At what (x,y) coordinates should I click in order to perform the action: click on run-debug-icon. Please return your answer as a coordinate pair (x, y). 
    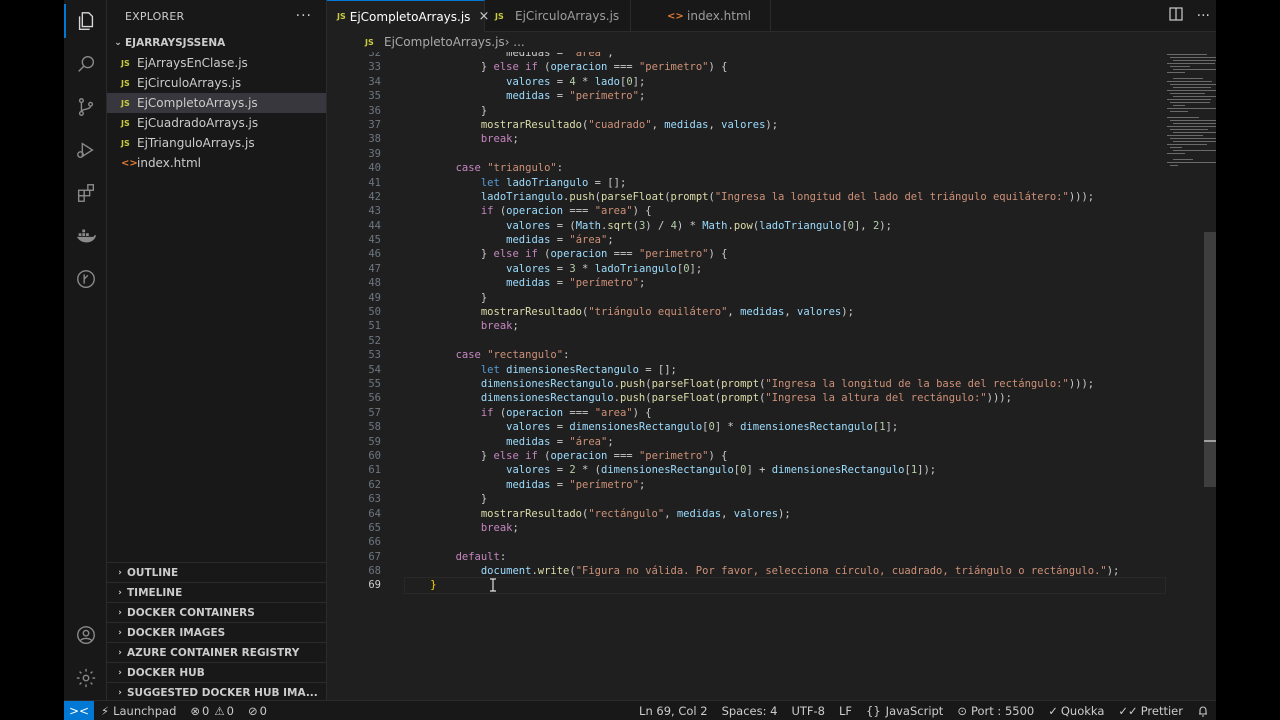
    Looking at the image, I should click on (85, 150).